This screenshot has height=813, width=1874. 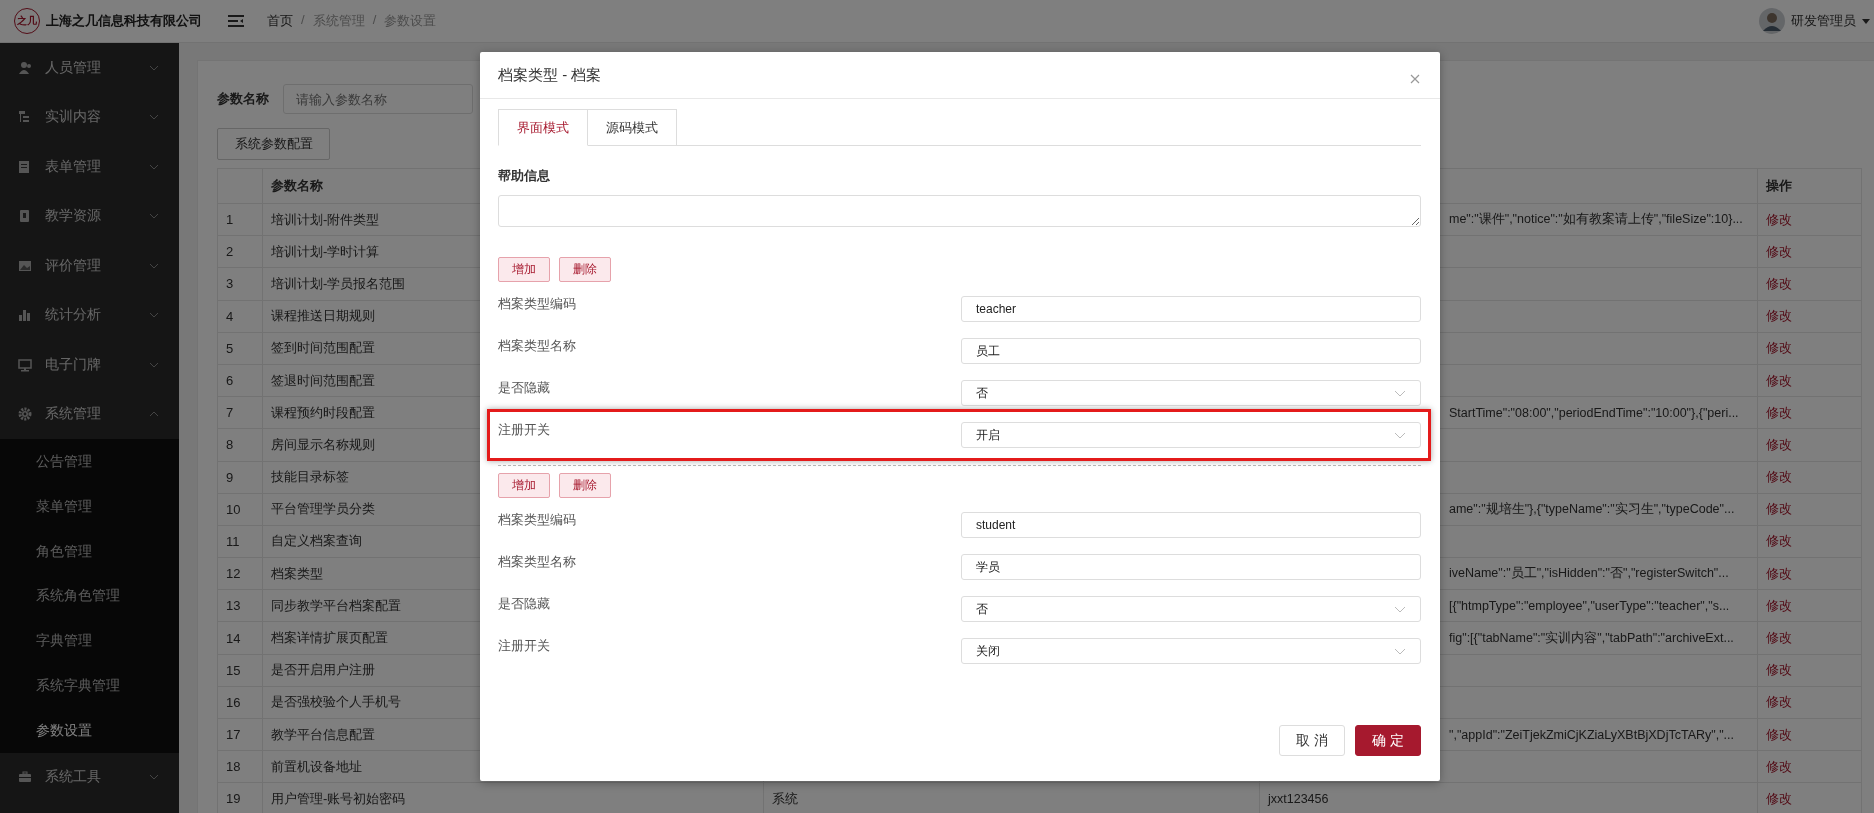 I want to click on submenu-item: 字典管理, so click(x=89, y=640).